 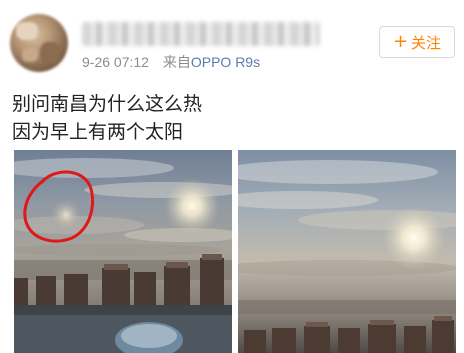 I want to click on username-blurred, so click(x=201, y=34).